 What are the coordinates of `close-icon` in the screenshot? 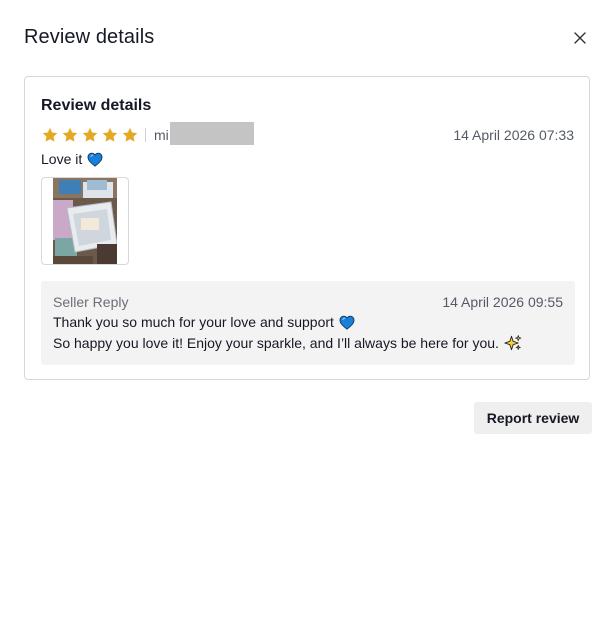 It's located at (580, 38).